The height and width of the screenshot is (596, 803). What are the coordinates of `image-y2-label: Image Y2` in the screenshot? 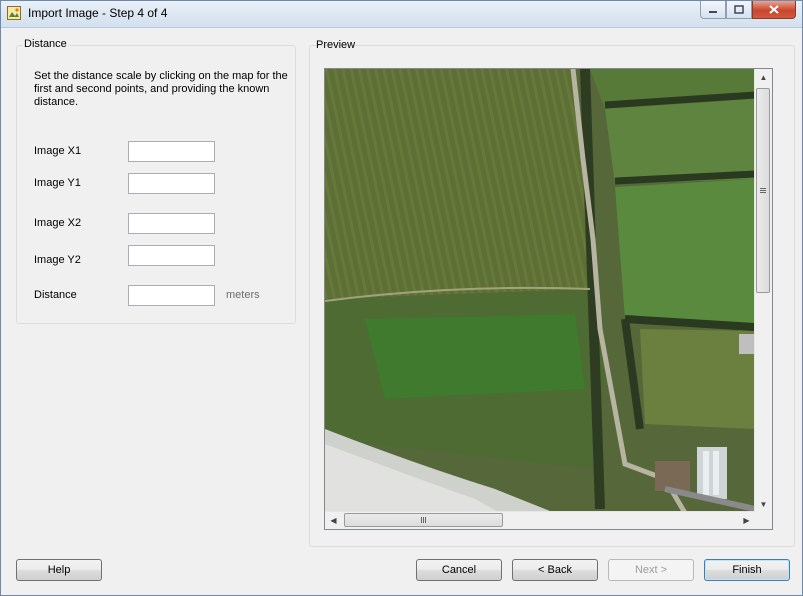 It's located at (57, 260).